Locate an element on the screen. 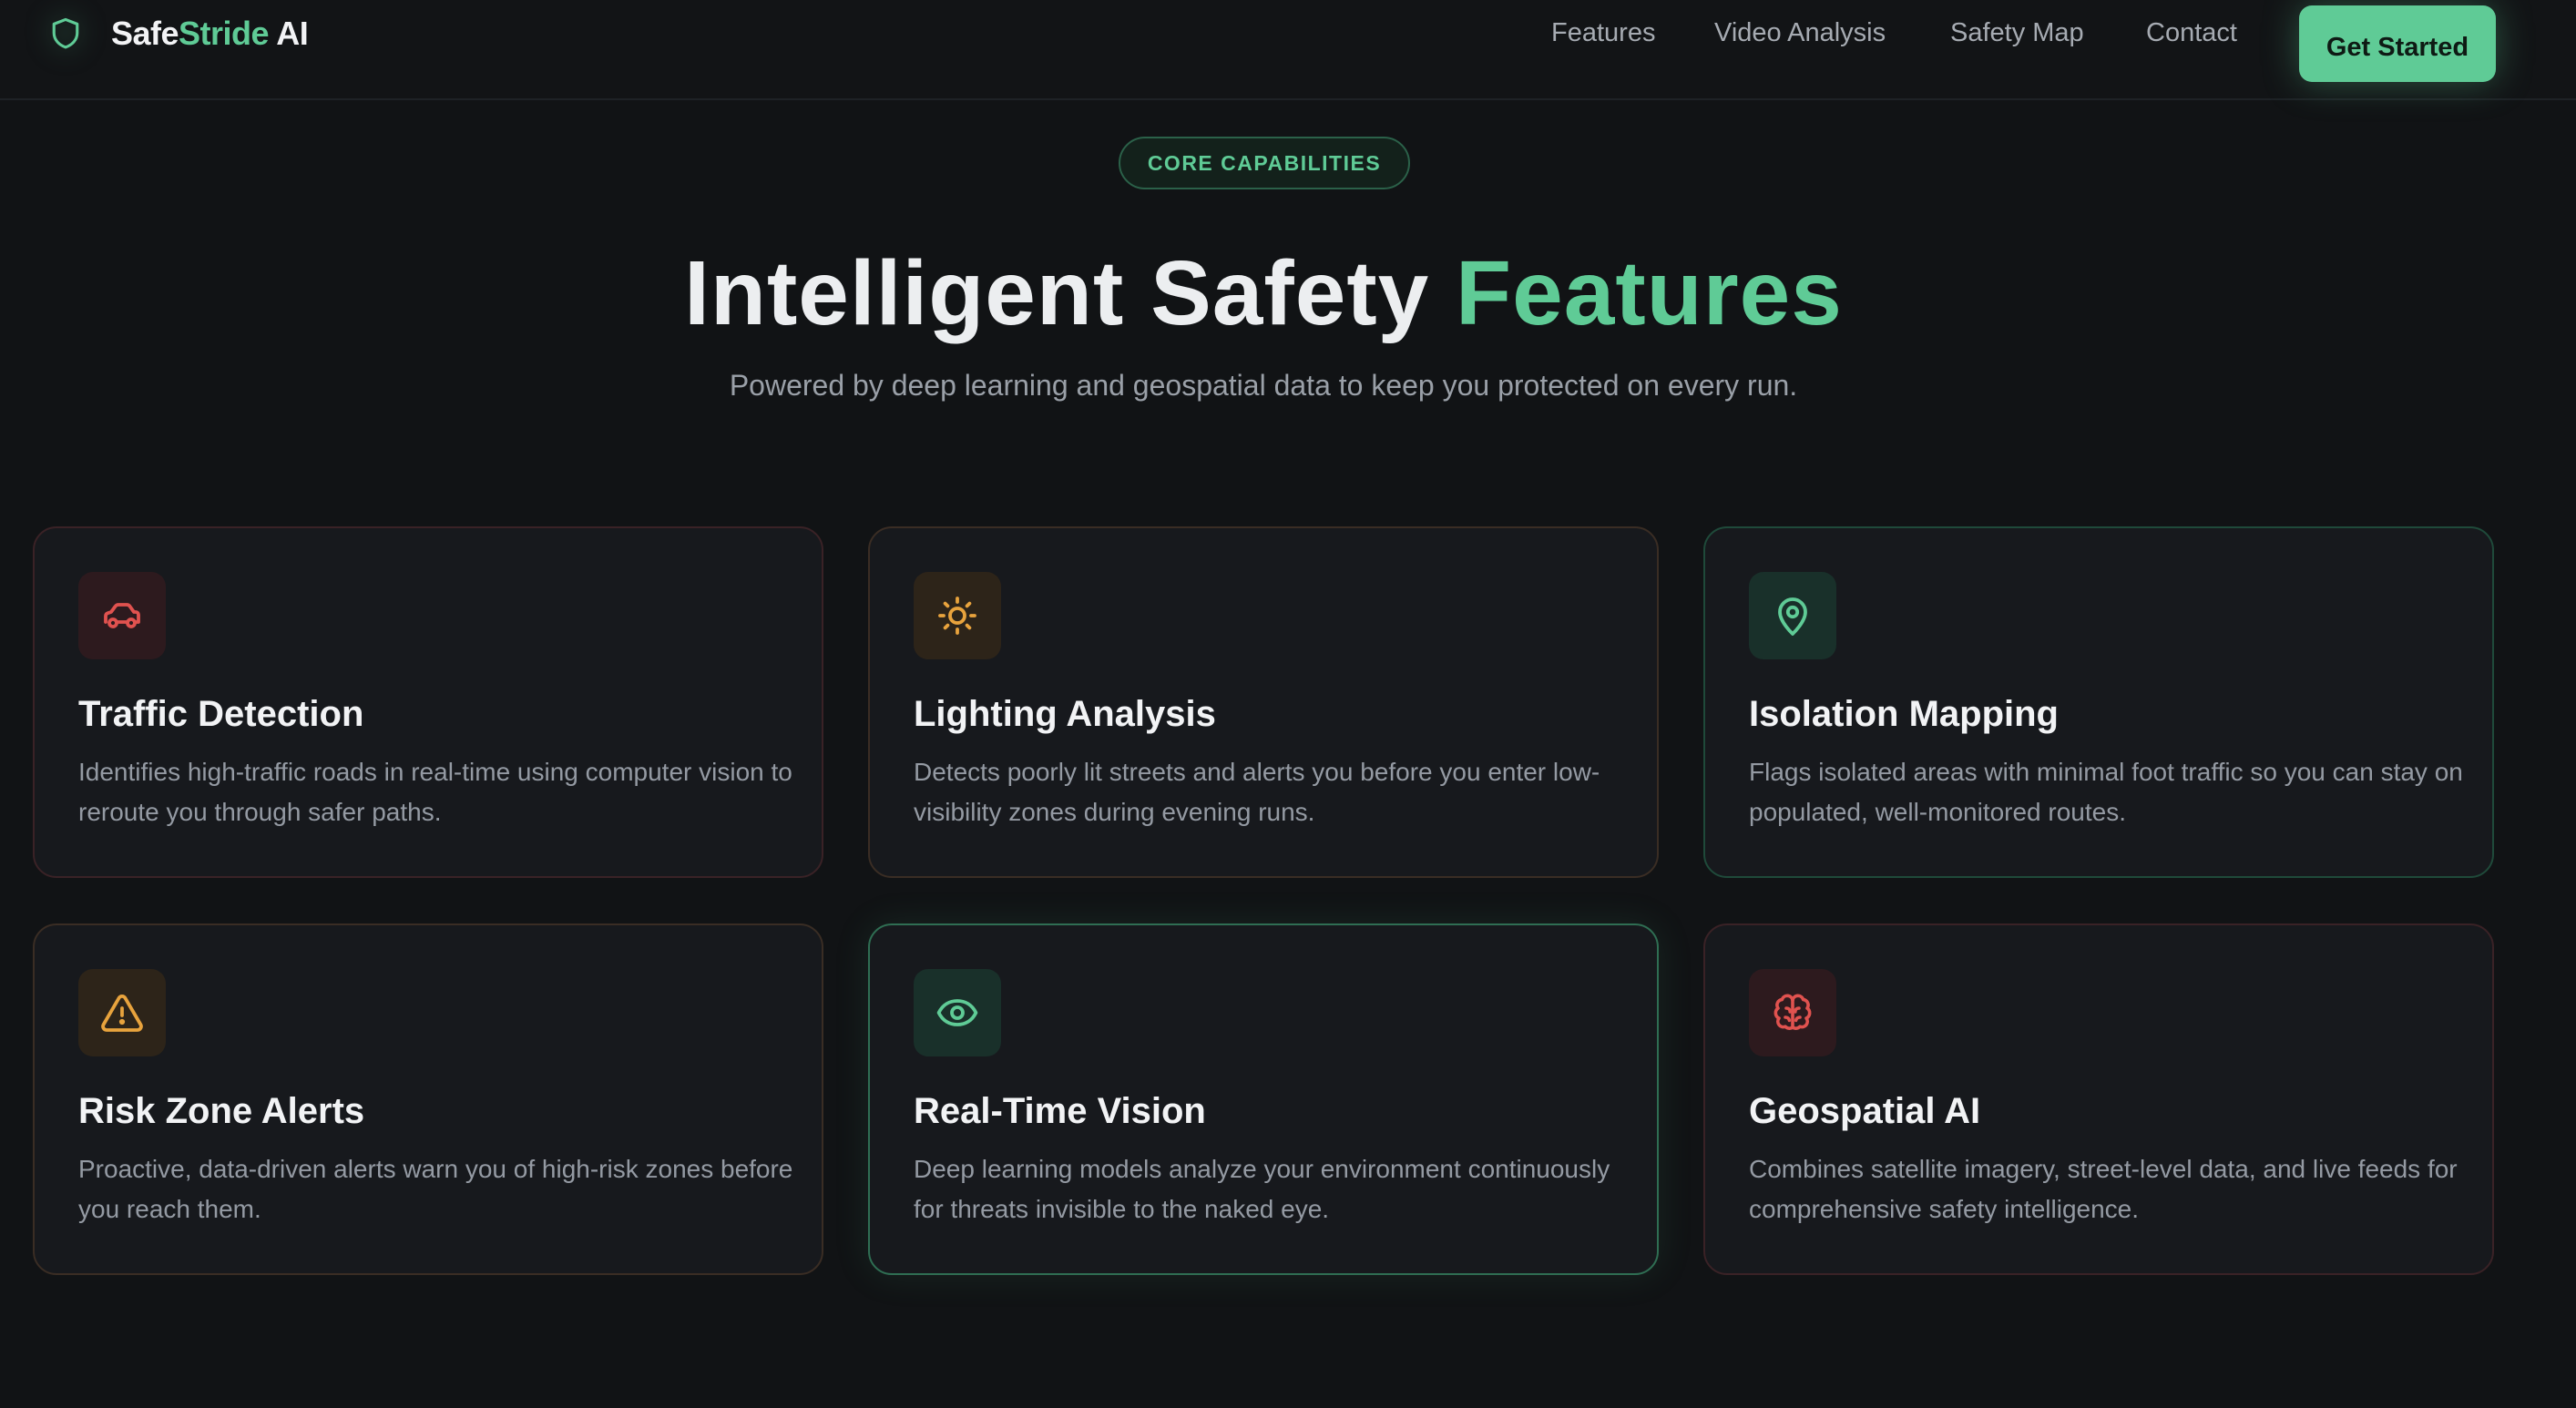 The image size is (2576, 1408). feature-title: Risk Zone Alerts is located at coordinates (221, 1111).